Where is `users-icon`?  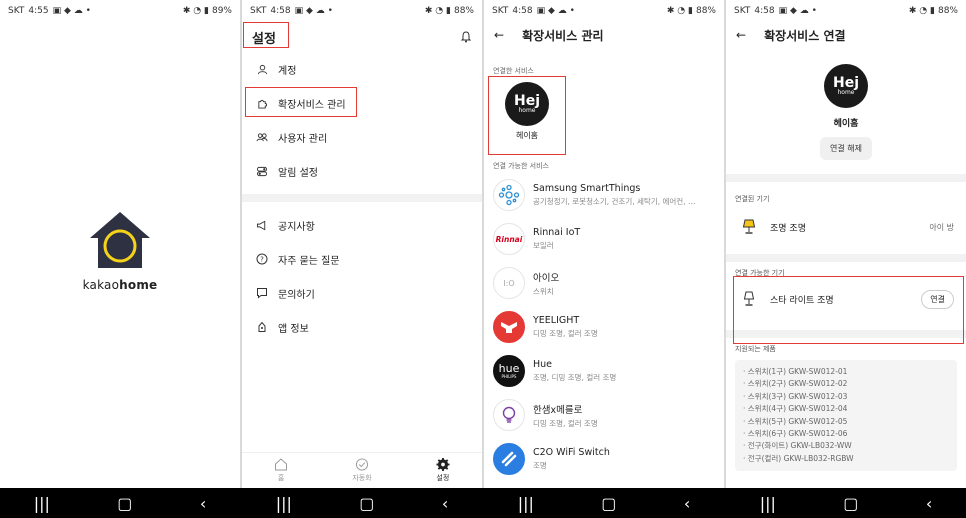
users-icon is located at coordinates (262, 137).